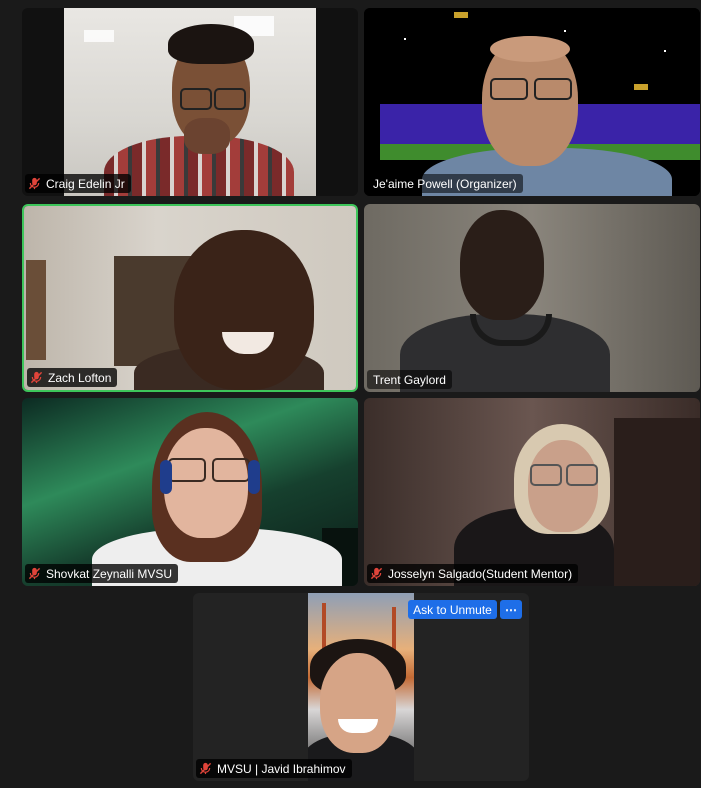  I want to click on participant-tile-shovkat: Shovkat Zeynalli MVSU, so click(190, 492).